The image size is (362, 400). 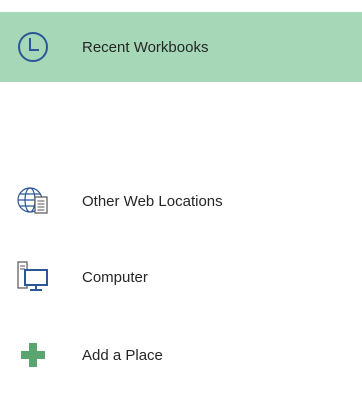 I want to click on nav-item-label: Other Web Locations, so click(x=152, y=201).